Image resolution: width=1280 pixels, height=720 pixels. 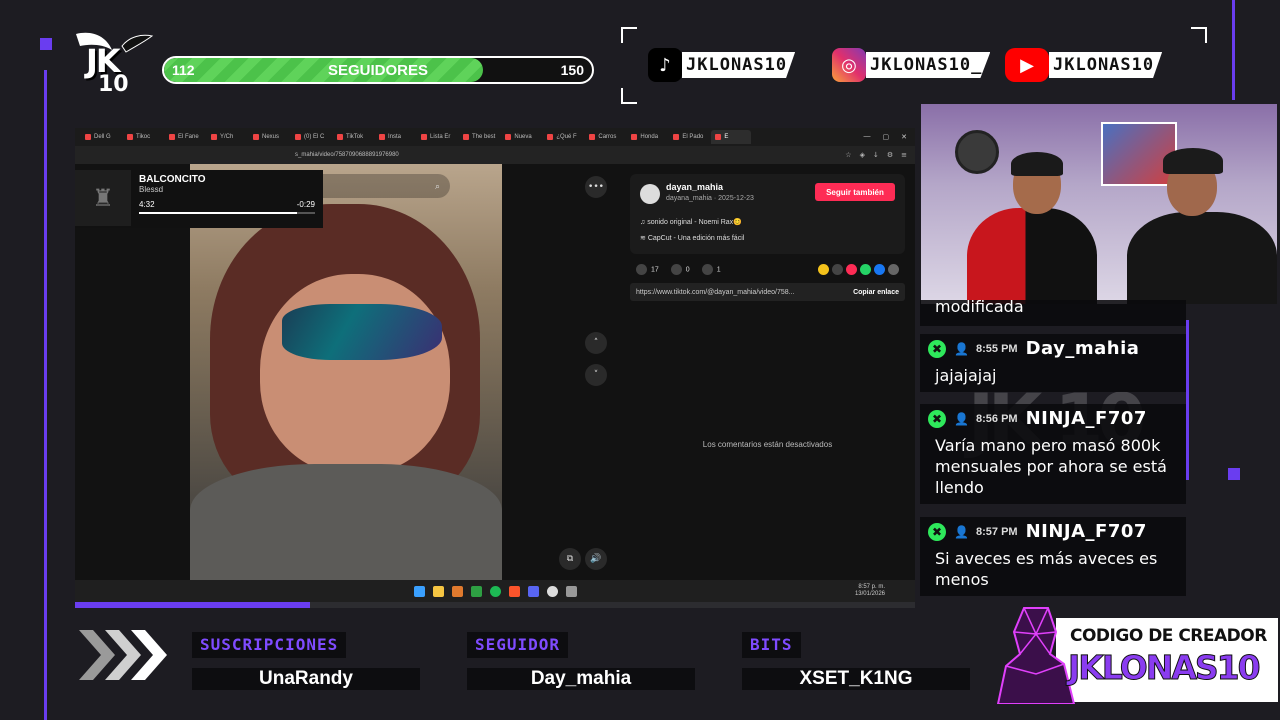 I want to click on browser-tab: Dell G, so click(x=101, y=137).